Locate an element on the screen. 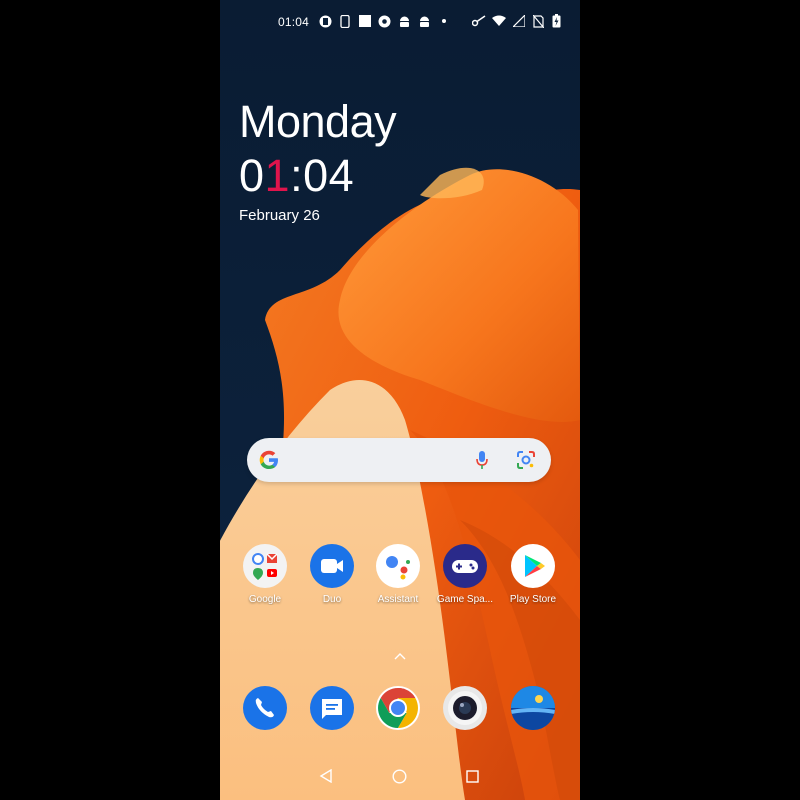  clock-accent-digit: 1 is located at coordinates (277, 175).